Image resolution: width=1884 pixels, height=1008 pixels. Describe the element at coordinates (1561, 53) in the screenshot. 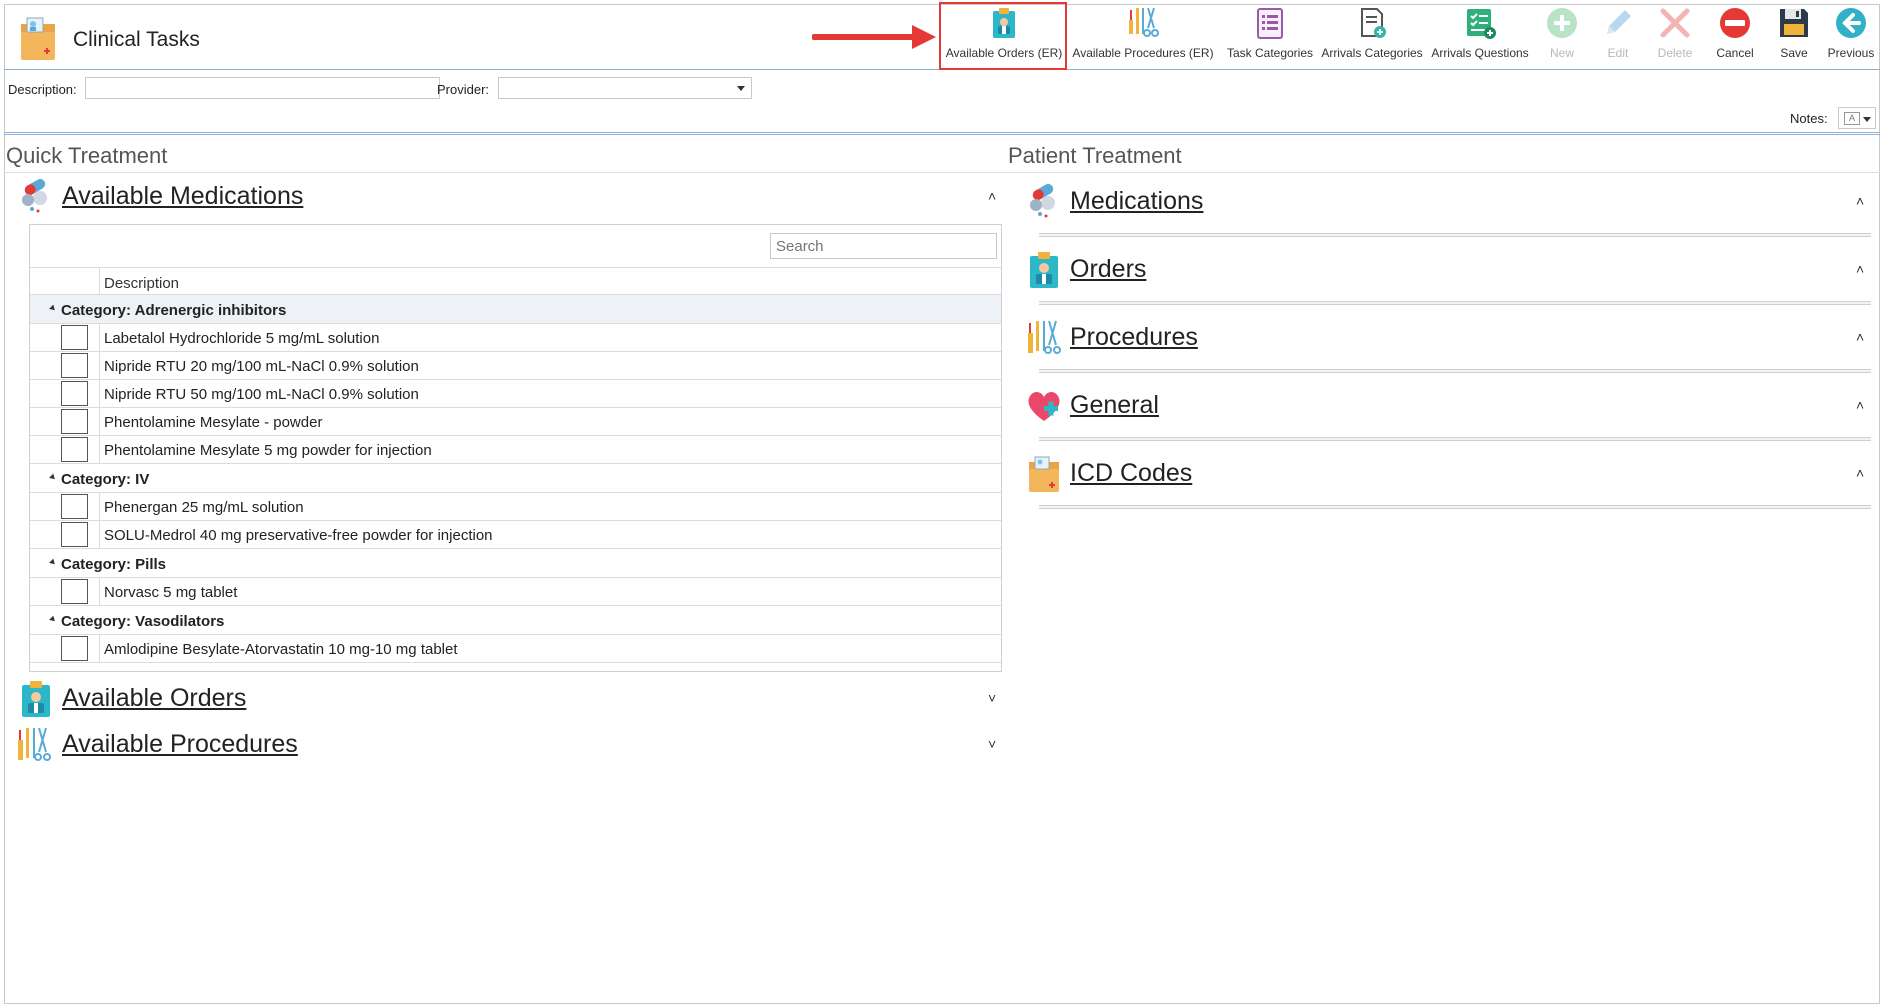

I see `new-label: New` at that location.